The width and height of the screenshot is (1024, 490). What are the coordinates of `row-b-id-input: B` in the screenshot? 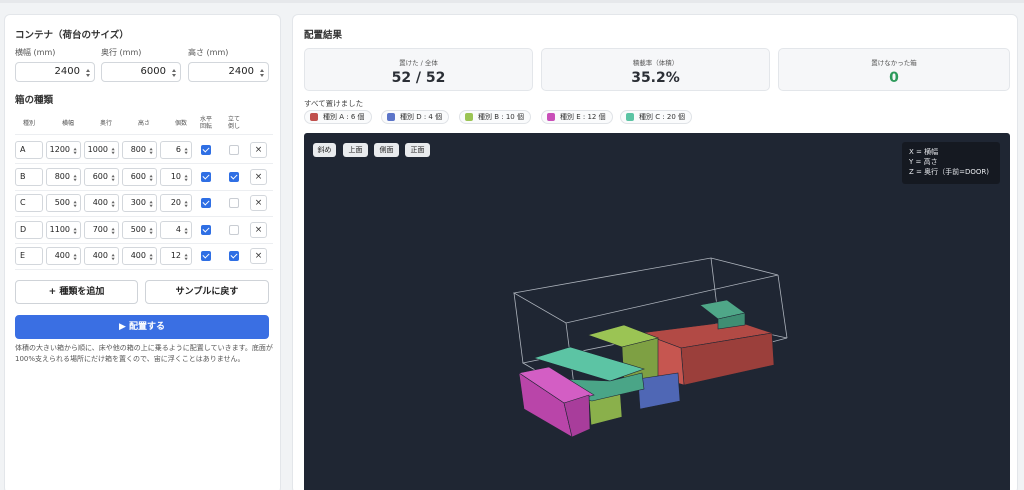 It's located at (29, 176).